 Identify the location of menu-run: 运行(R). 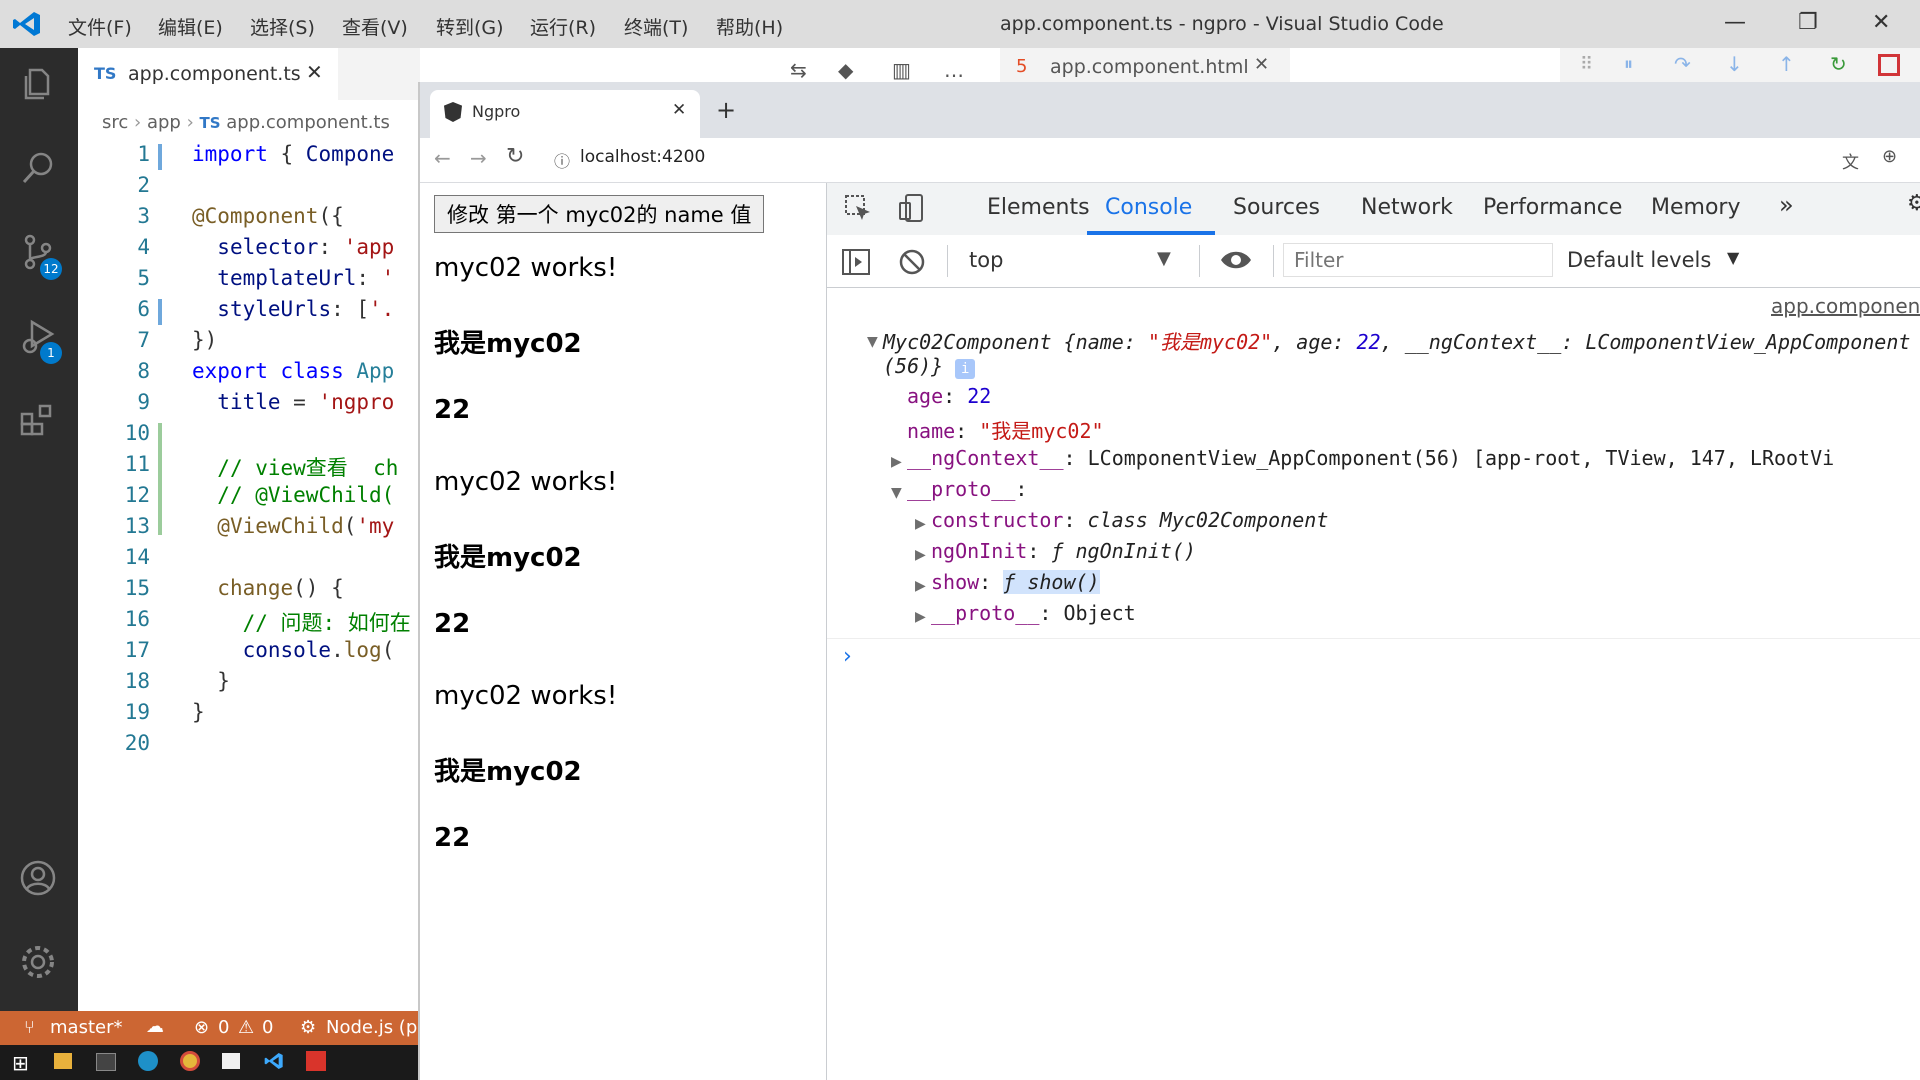
(563, 26).